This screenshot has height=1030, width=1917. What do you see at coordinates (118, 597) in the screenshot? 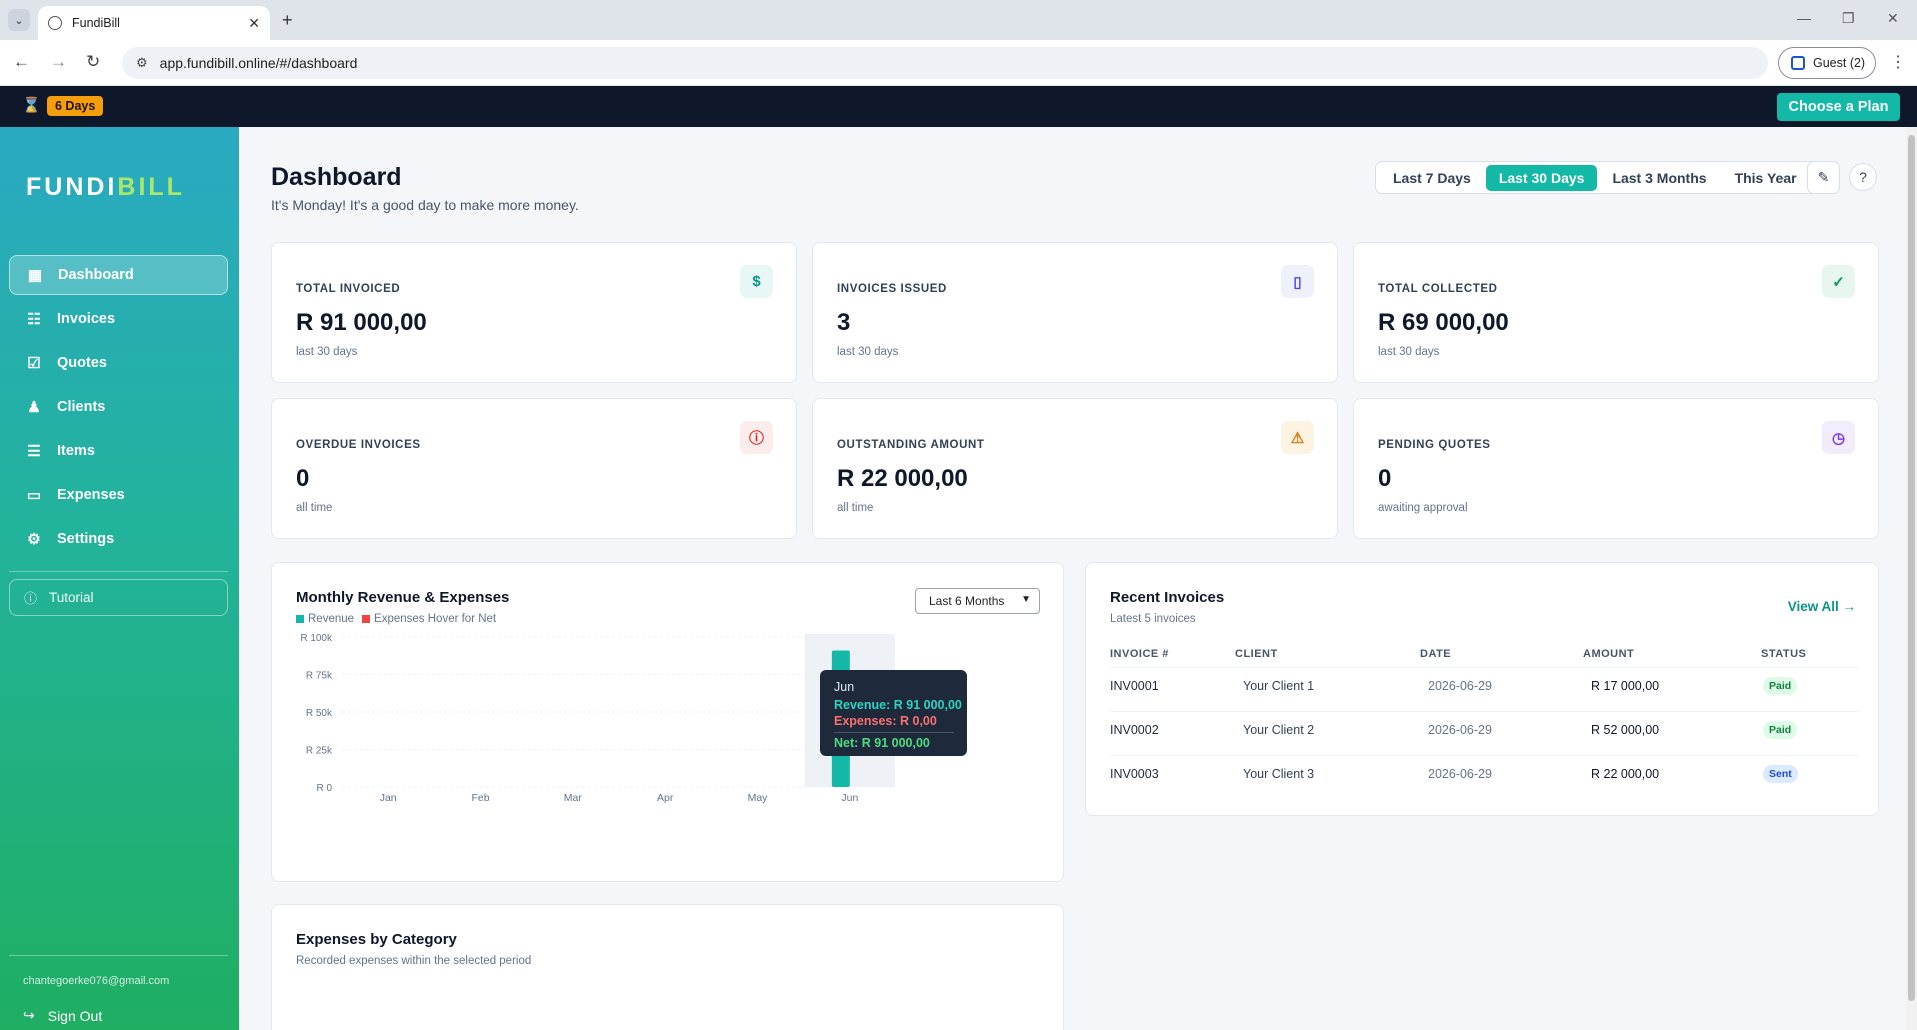
I see `tutorial-button: ⓘ Tutorial` at bounding box center [118, 597].